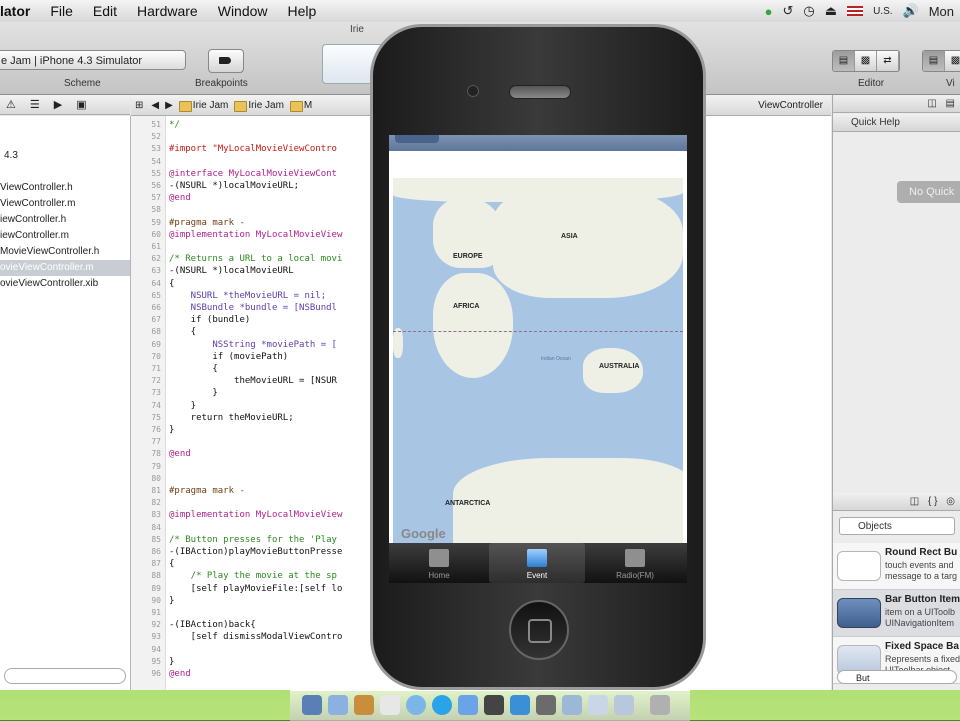 The width and height of the screenshot is (960, 721). Describe the element at coordinates (416, 705) in the screenshot. I see `safari-icon` at that location.